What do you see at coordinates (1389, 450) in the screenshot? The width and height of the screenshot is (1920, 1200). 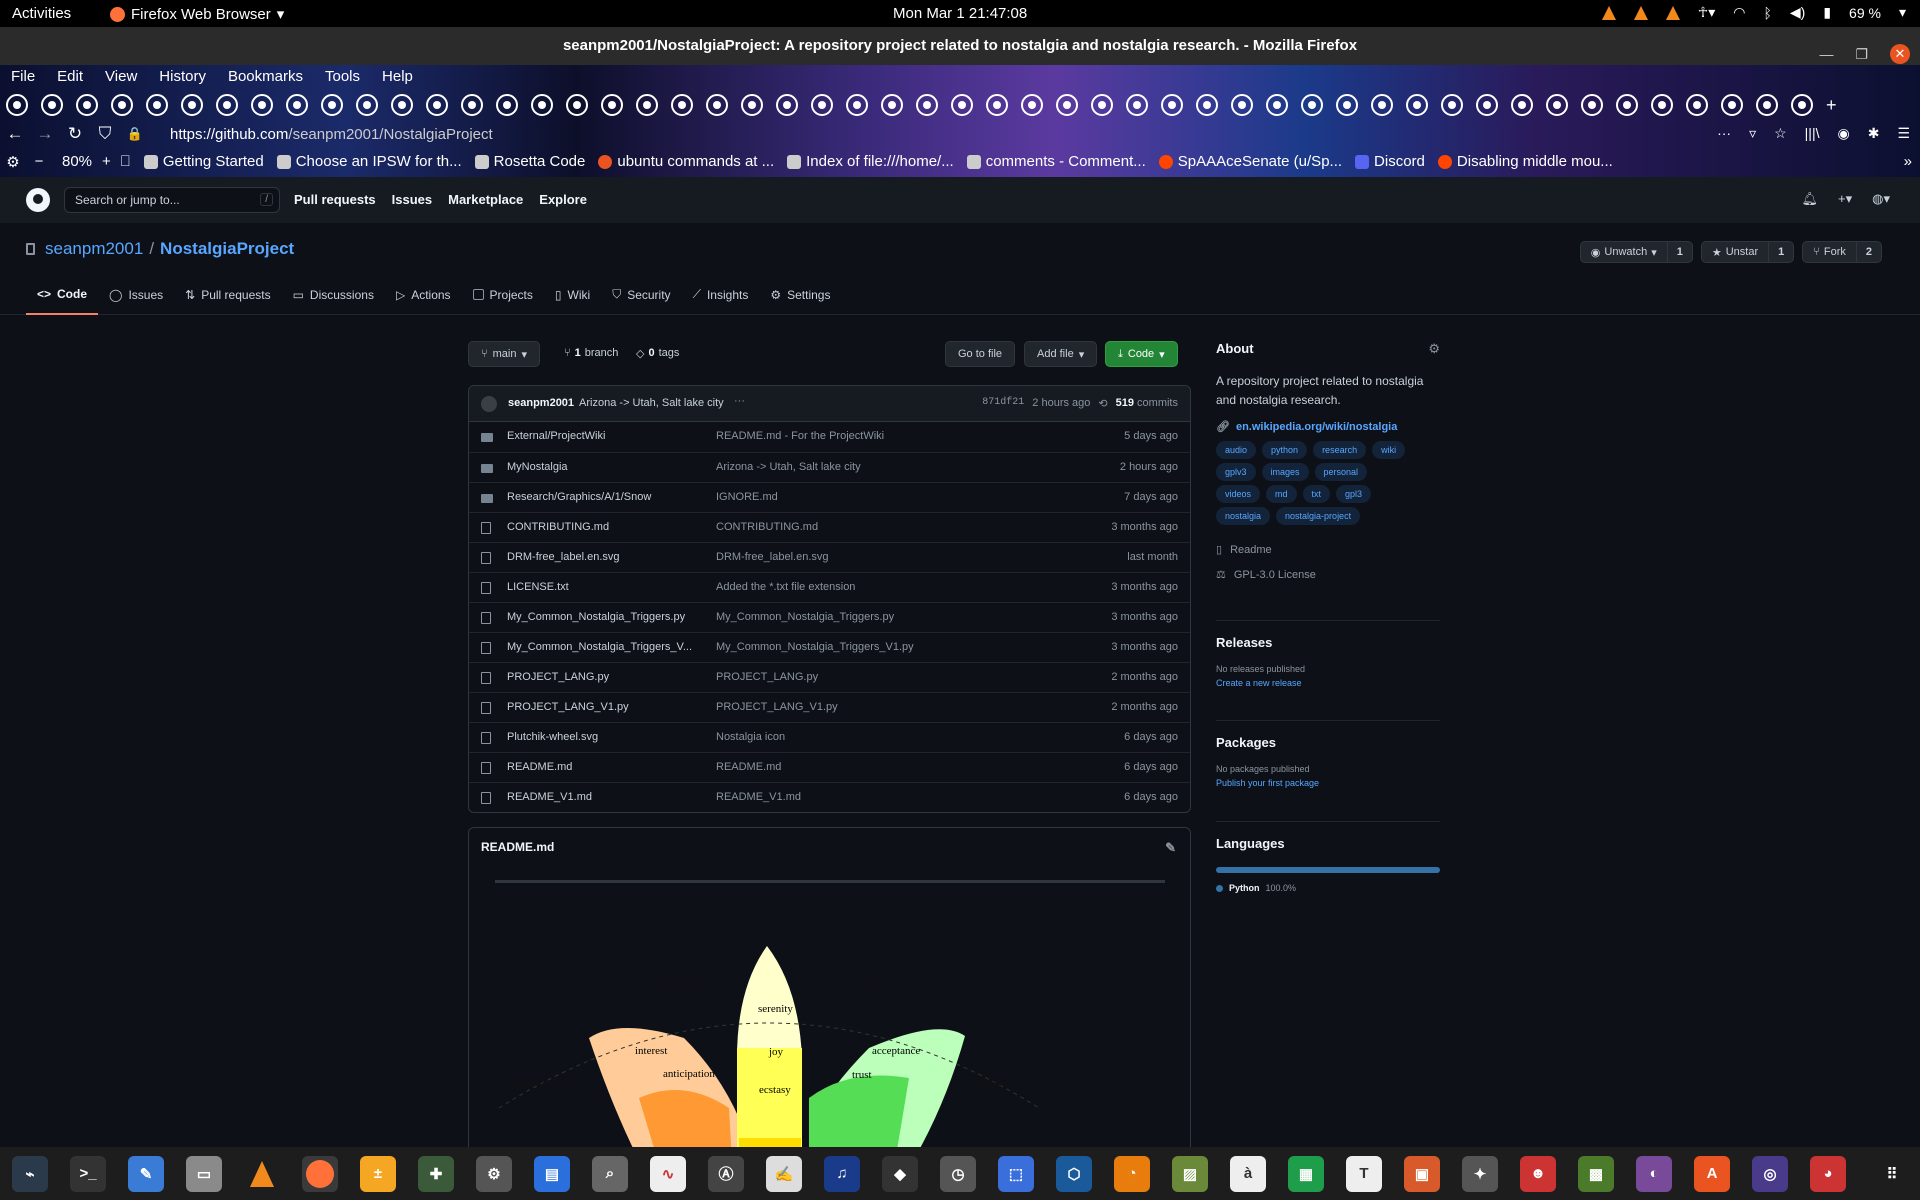 I see `topic-tag: wiki` at bounding box center [1389, 450].